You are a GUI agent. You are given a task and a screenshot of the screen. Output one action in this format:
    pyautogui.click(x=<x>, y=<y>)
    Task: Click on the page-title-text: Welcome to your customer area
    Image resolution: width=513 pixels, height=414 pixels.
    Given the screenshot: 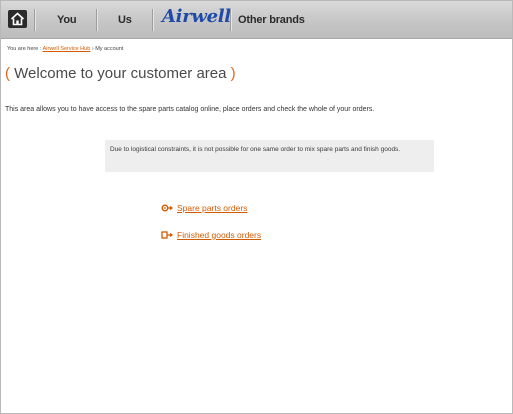 What is the action you would take?
    pyautogui.click(x=120, y=73)
    